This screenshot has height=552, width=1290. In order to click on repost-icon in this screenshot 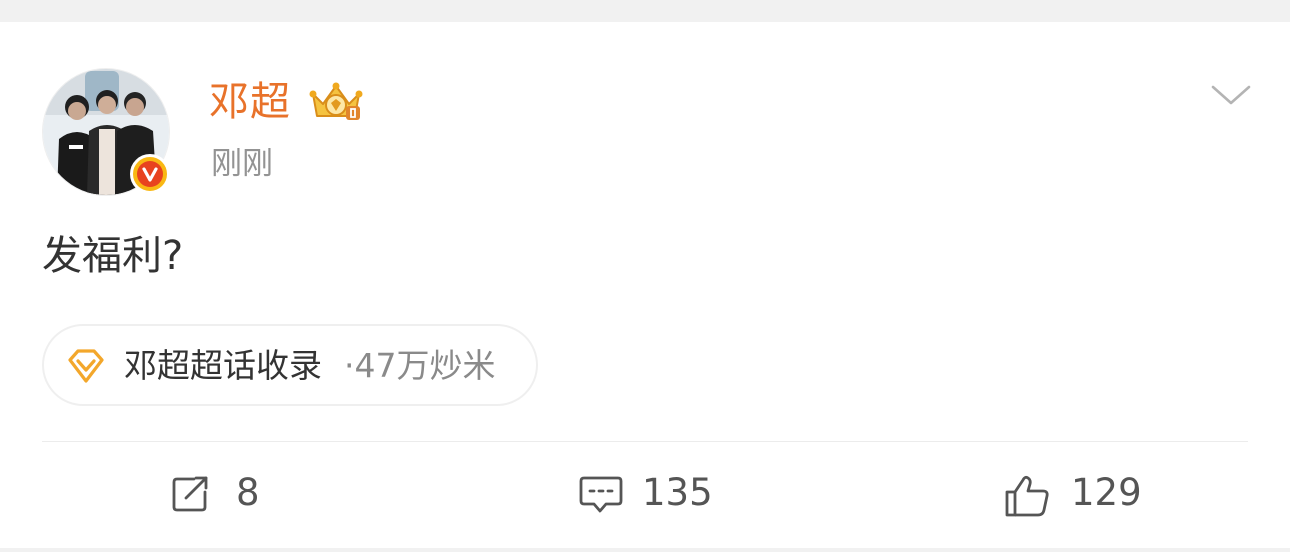, I will do `click(190, 494)`.